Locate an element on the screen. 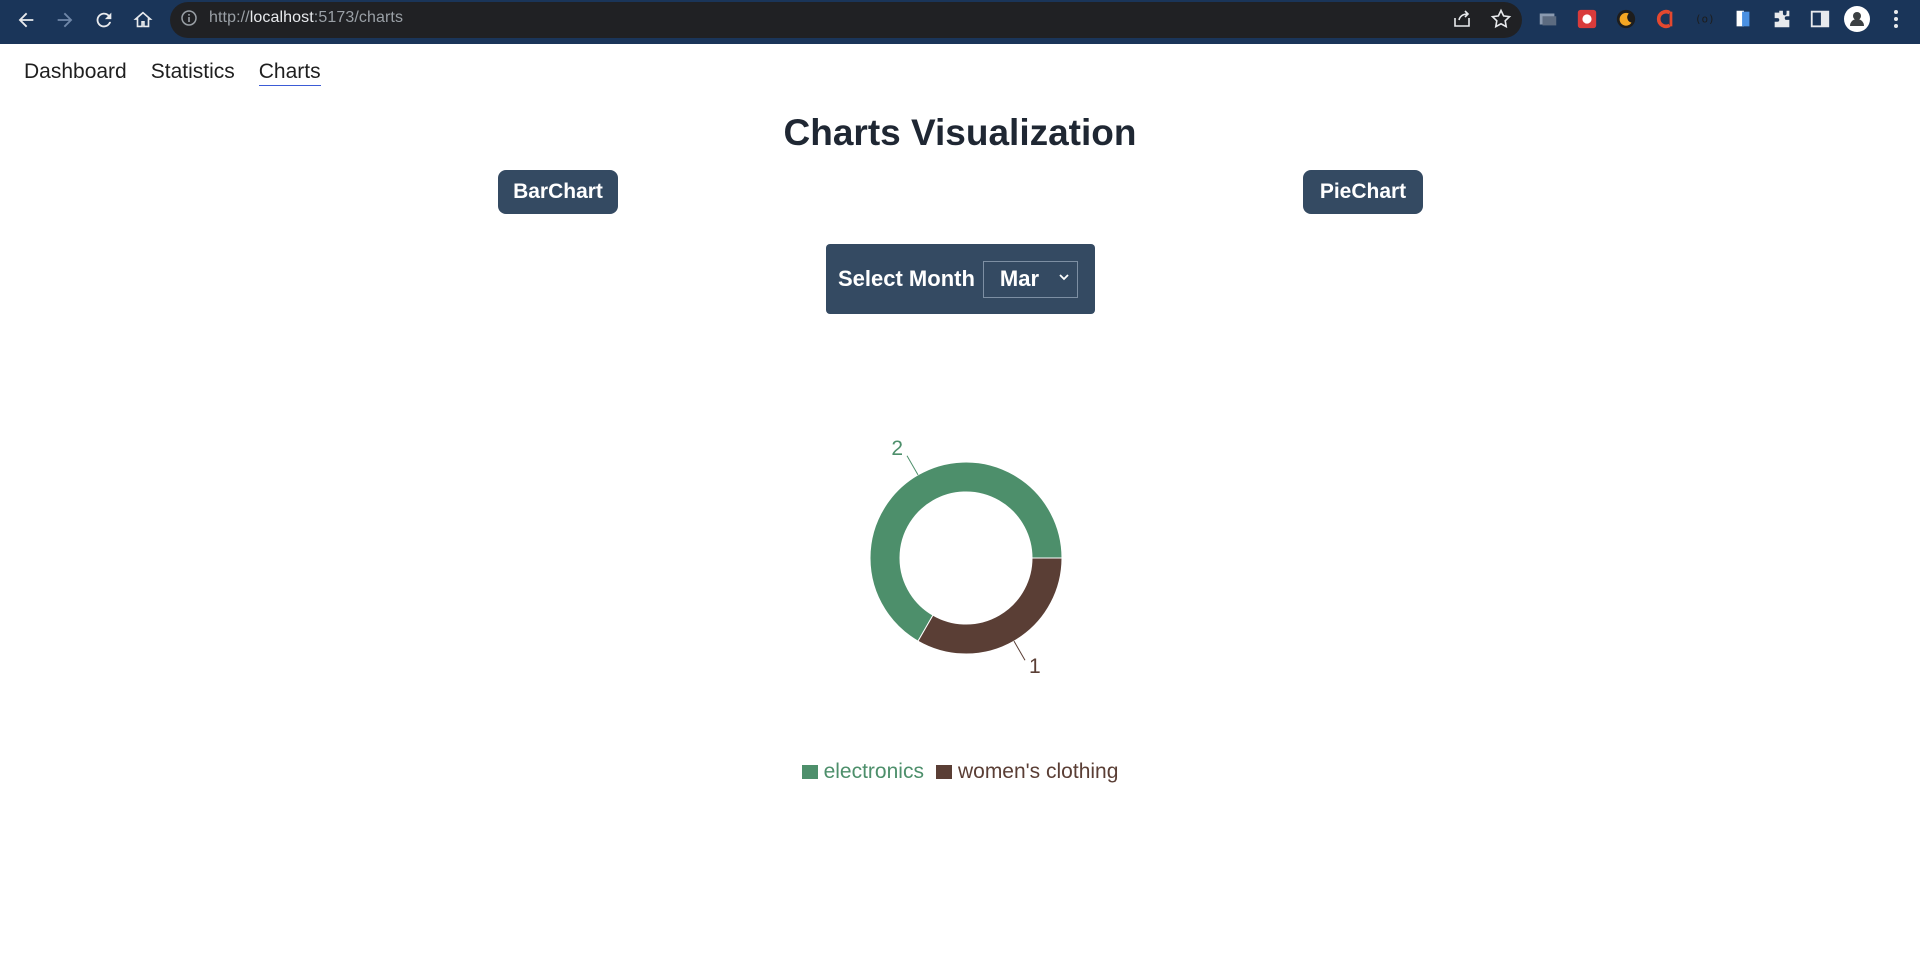 Image resolution: width=1920 pixels, height=960 pixels. extension-signal-icon: (o) is located at coordinates (1704, 19).